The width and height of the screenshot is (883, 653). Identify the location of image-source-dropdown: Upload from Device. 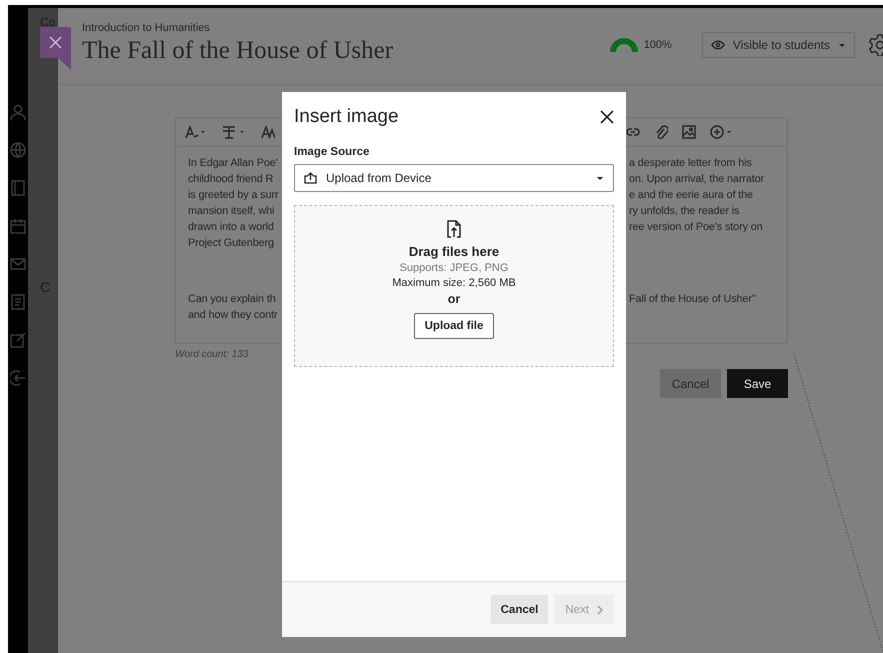
(454, 178).